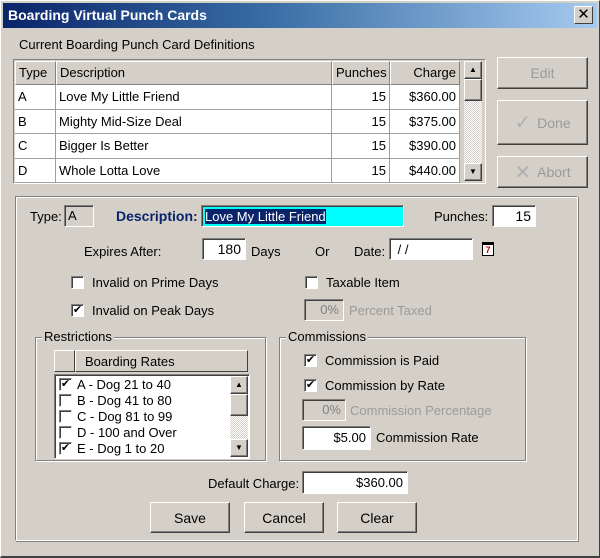 The width and height of the screenshot is (600, 558). What do you see at coordinates (523, 172) in the screenshot?
I see `x-icon: ✕` at bounding box center [523, 172].